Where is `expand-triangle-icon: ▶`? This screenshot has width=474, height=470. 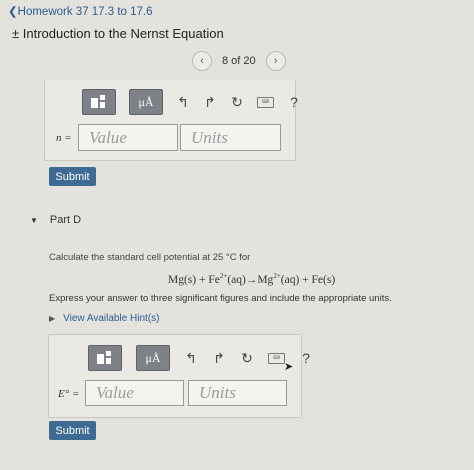 expand-triangle-icon: ▶ is located at coordinates (52, 318).